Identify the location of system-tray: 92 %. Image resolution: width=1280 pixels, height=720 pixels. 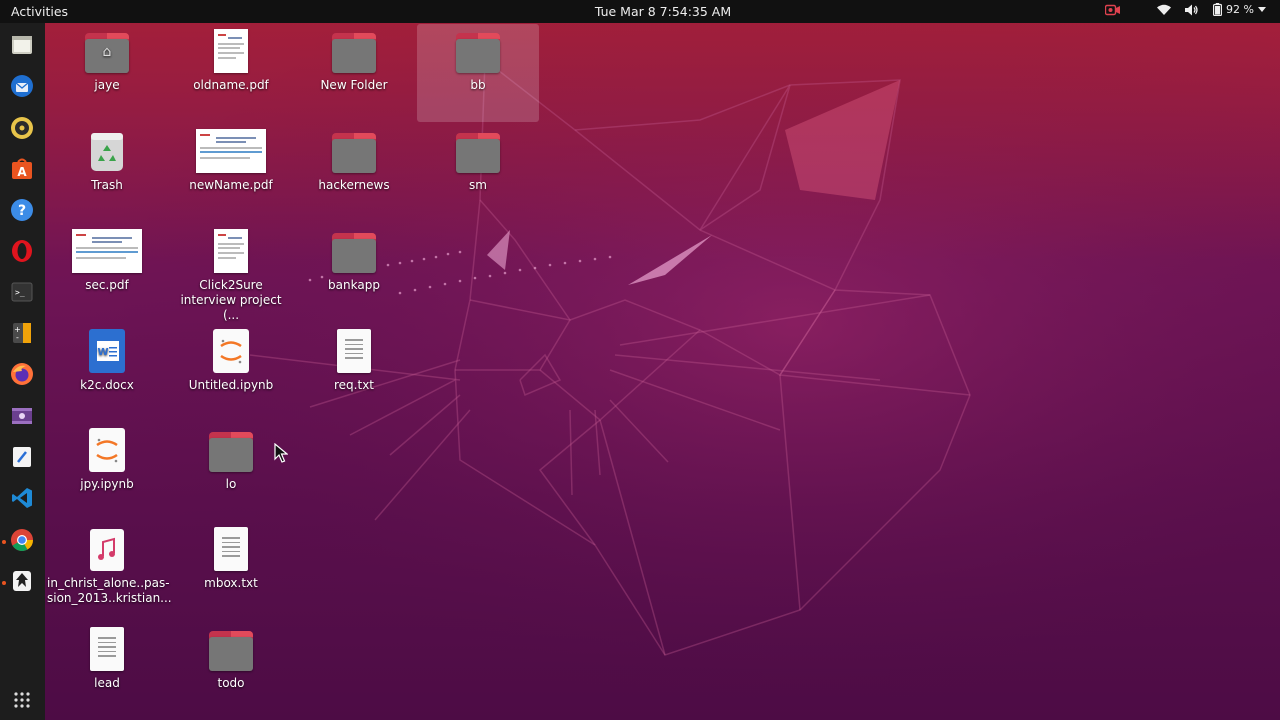
(1185, 9).